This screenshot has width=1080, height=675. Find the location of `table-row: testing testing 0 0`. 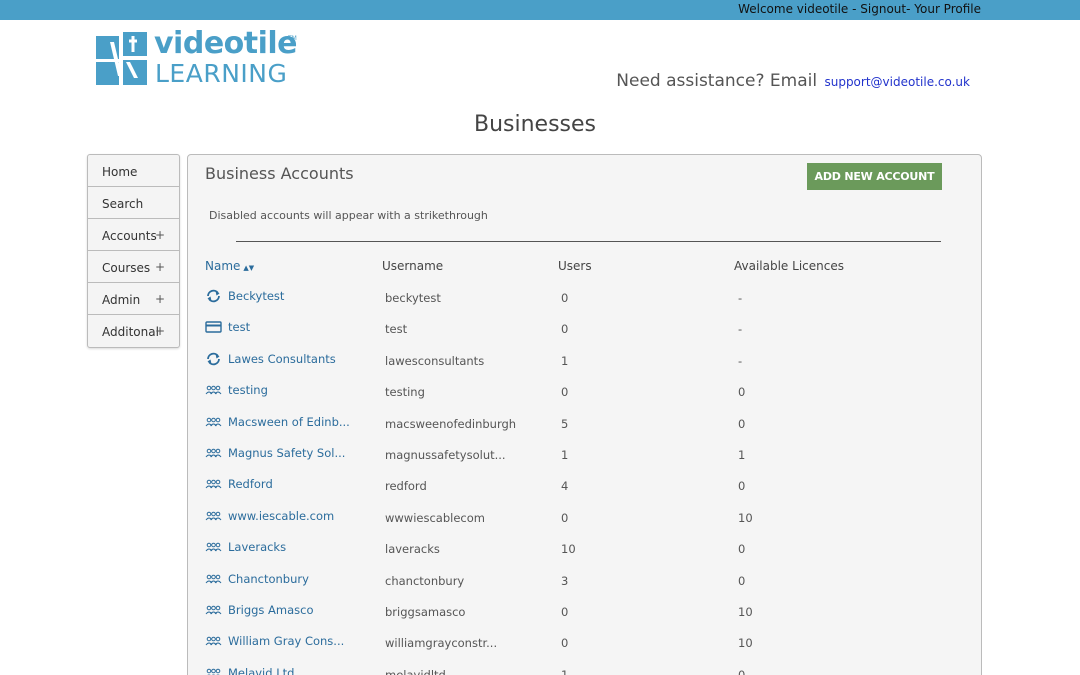

table-row: testing testing 0 0 is located at coordinates (584, 392).